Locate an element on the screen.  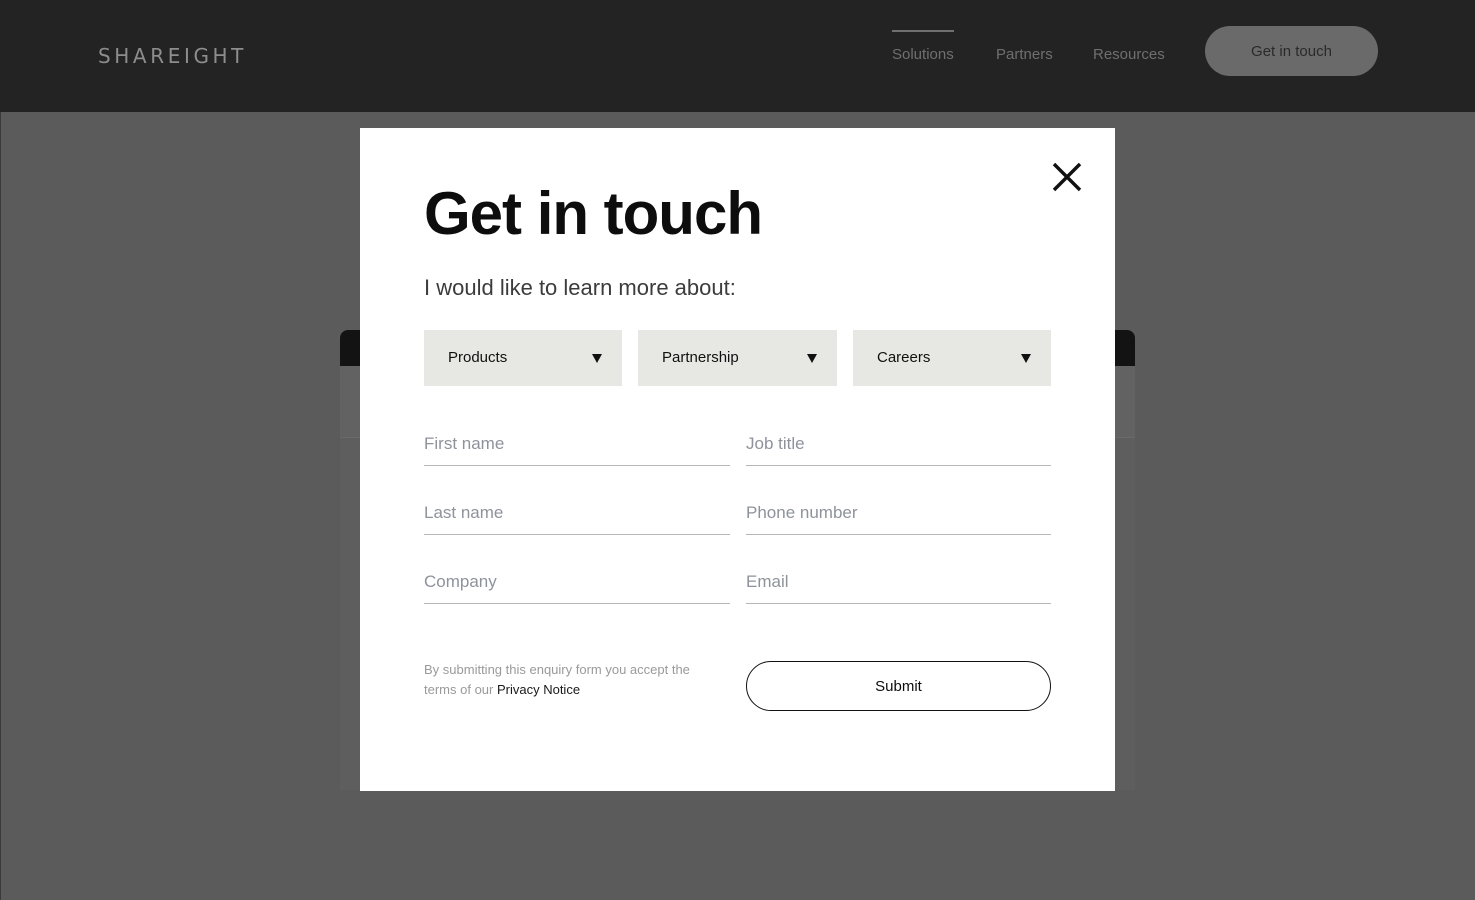
job-title-field is located at coordinates (898, 444).